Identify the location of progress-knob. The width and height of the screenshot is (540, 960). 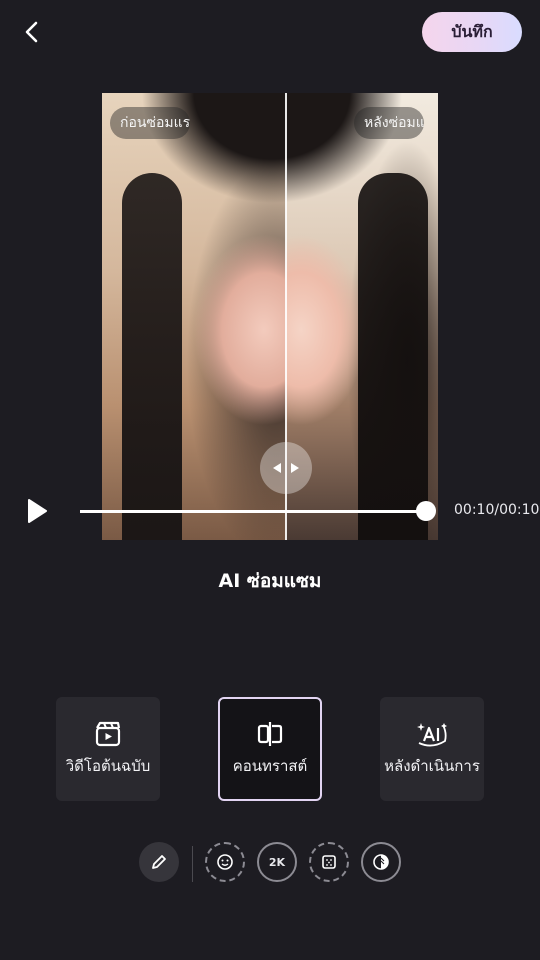
(426, 511).